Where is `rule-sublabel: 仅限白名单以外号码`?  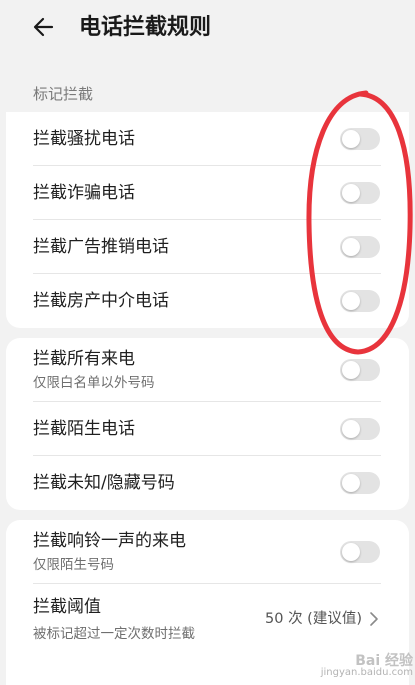
rule-sublabel: 仅限白名单以外号码 is located at coordinates (94, 383).